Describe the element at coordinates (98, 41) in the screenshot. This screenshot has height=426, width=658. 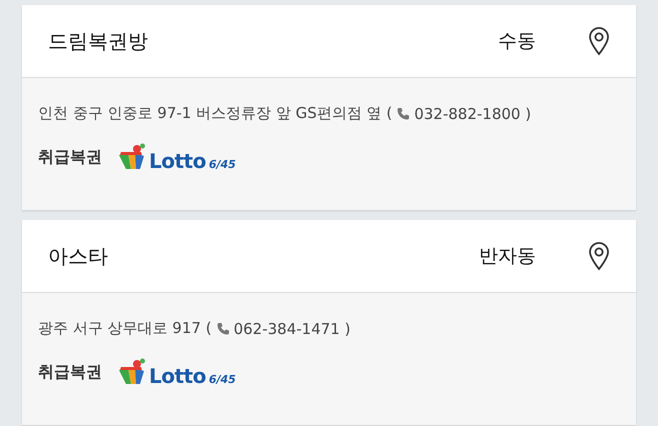
I see `store-name: 드림복권방` at that location.